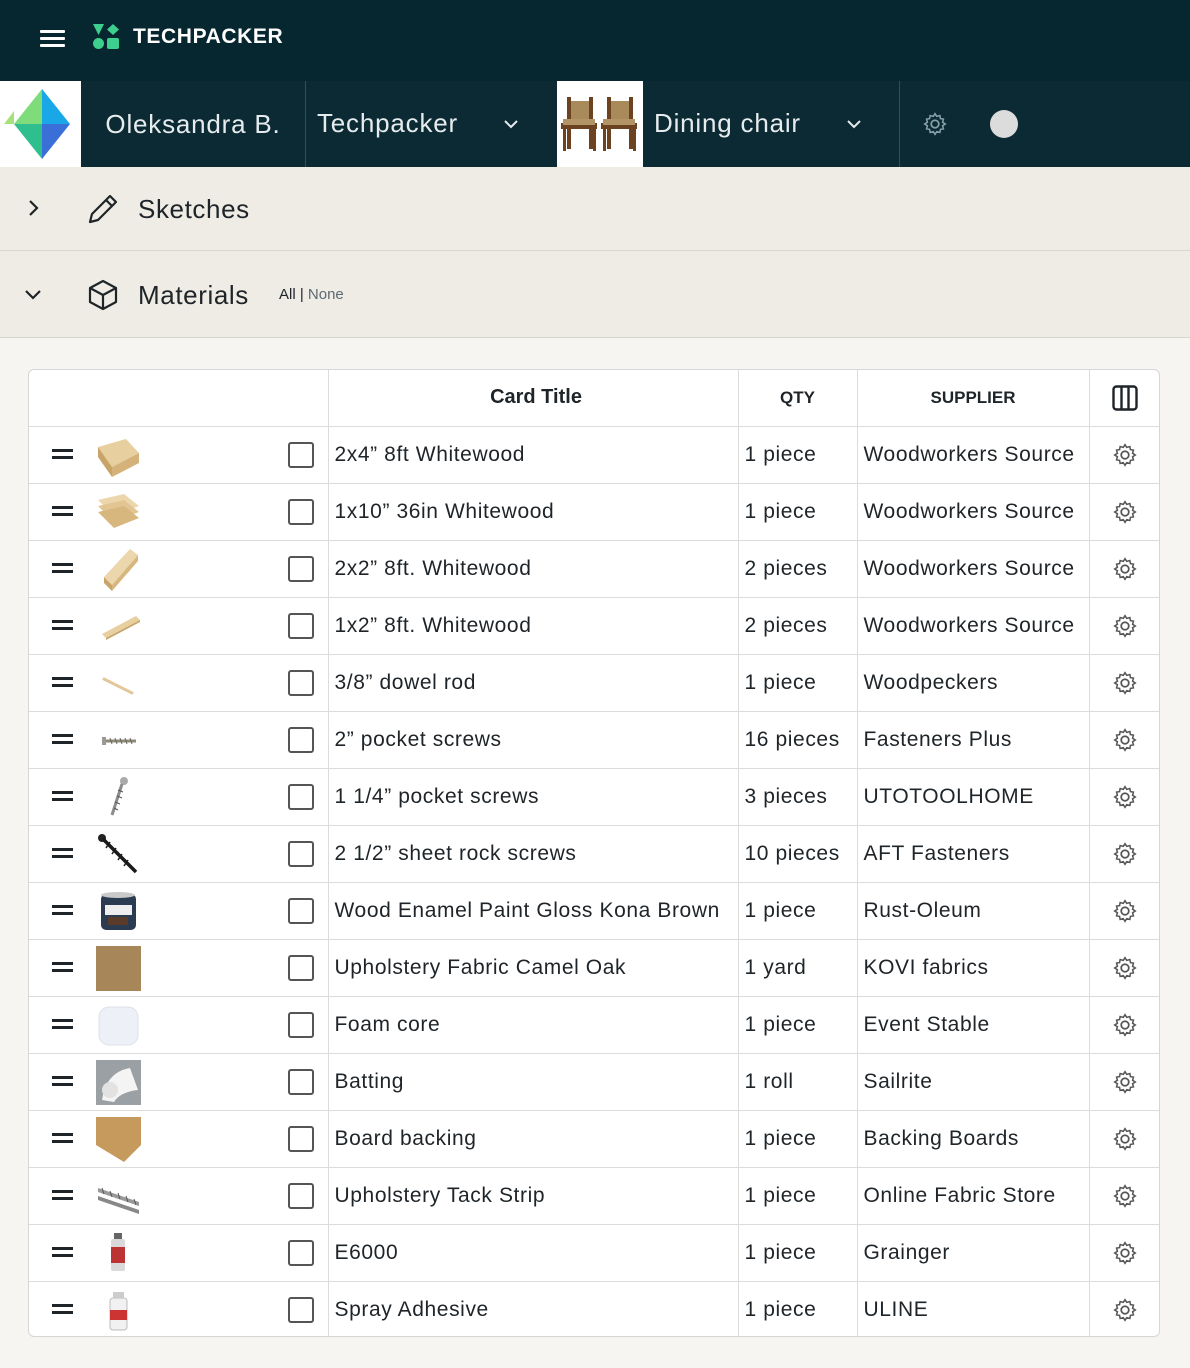  I want to click on menu-icon, so click(52, 39).